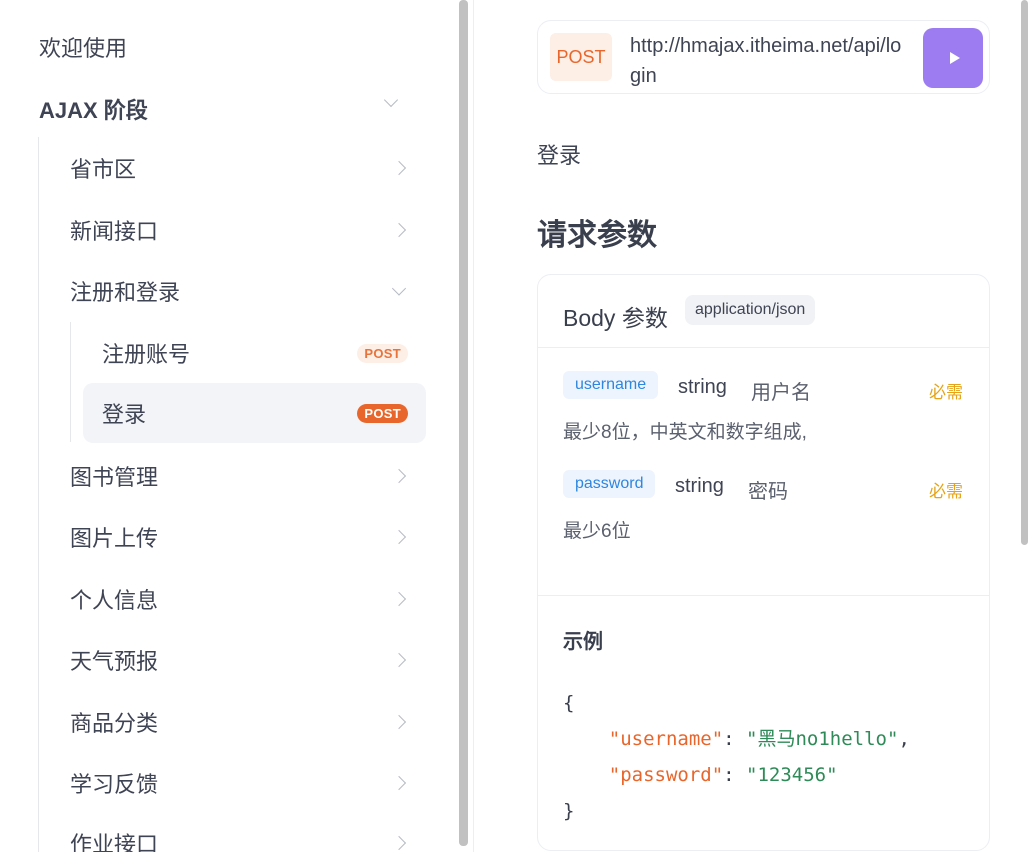 This screenshot has width=1028, height=852. I want to click on sidebar-item-feedback: 学习反馈, so click(248, 783).